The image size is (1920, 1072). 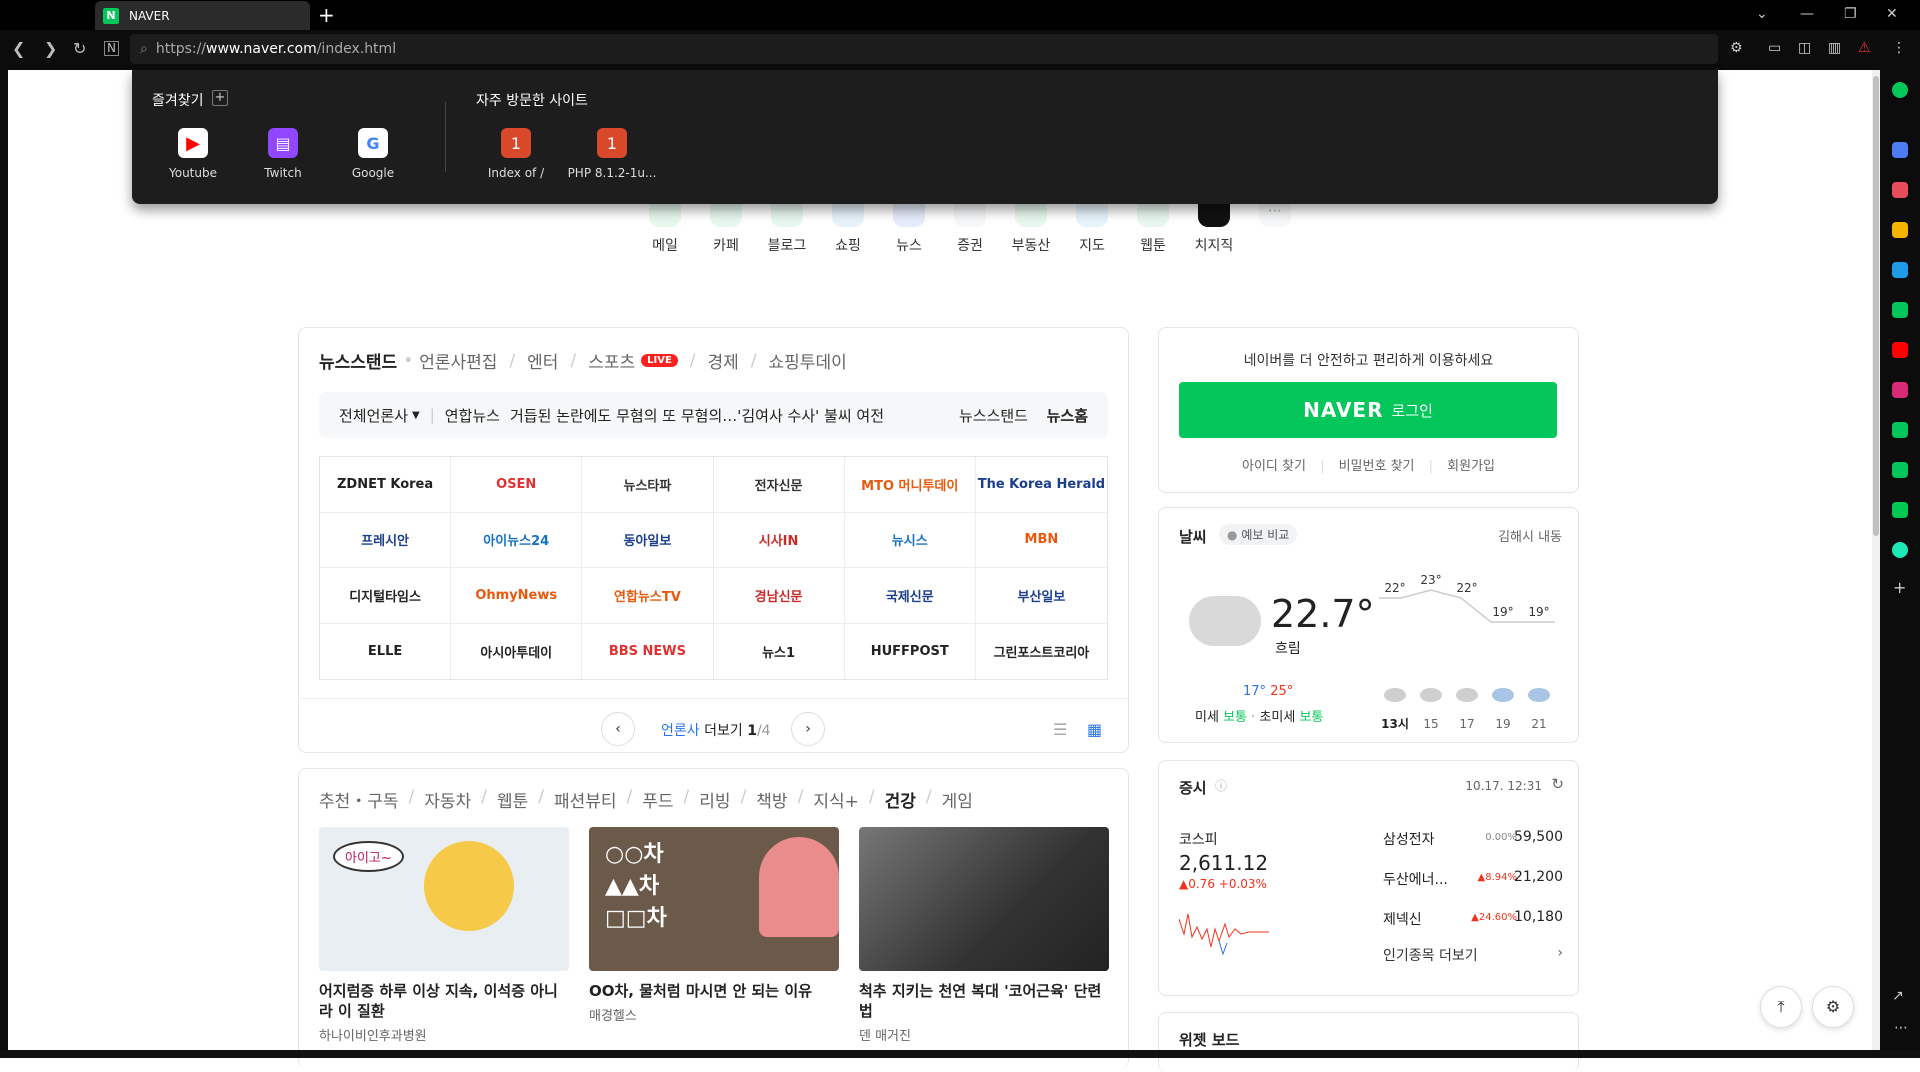 What do you see at coordinates (1094, 729) in the screenshot?
I see `grid-view-icon: ▦` at bounding box center [1094, 729].